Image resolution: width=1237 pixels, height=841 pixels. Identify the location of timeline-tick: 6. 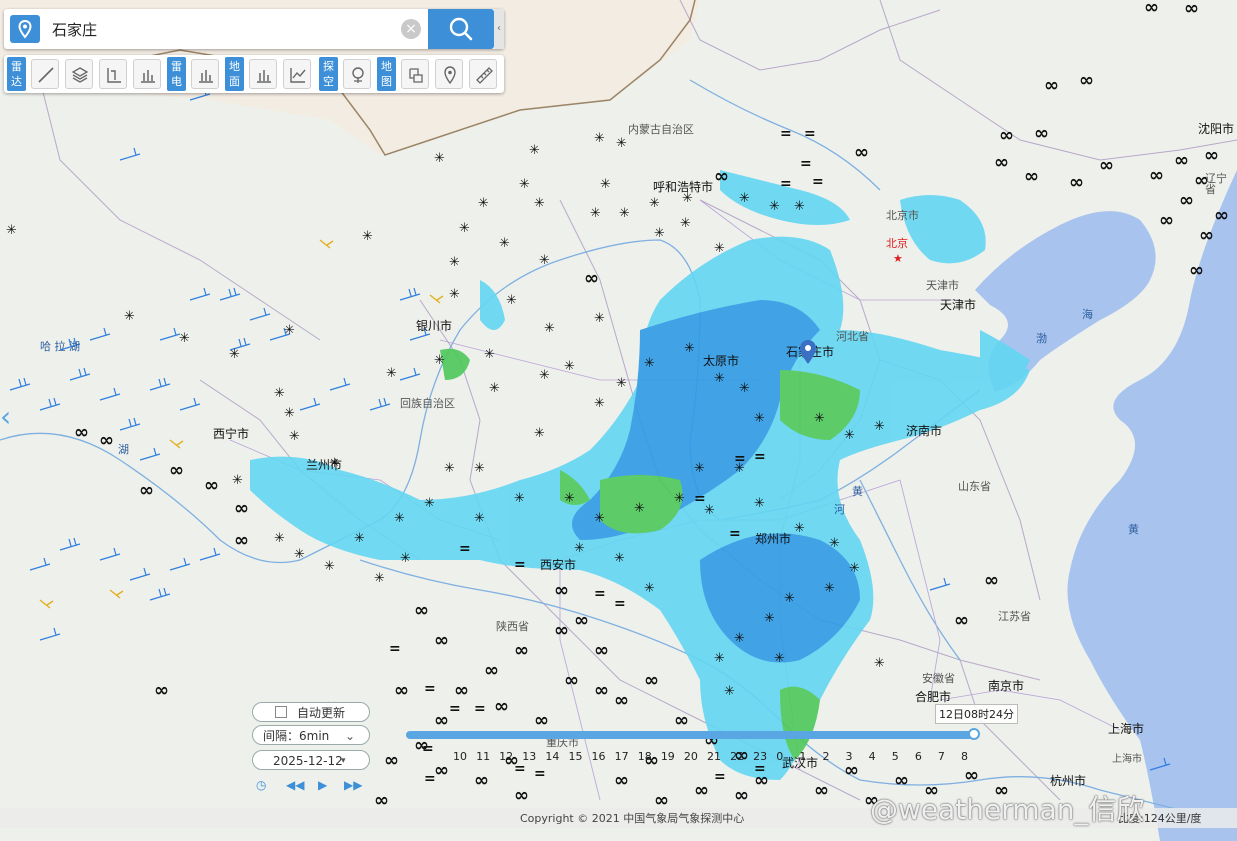
(918, 756).